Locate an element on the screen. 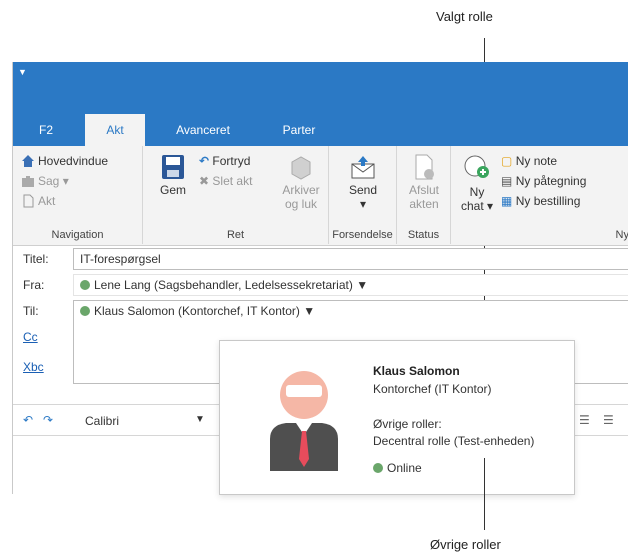 This screenshot has height=554, width=628. font-dropdown-icon: ▼ is located at coordinates (200, 419).